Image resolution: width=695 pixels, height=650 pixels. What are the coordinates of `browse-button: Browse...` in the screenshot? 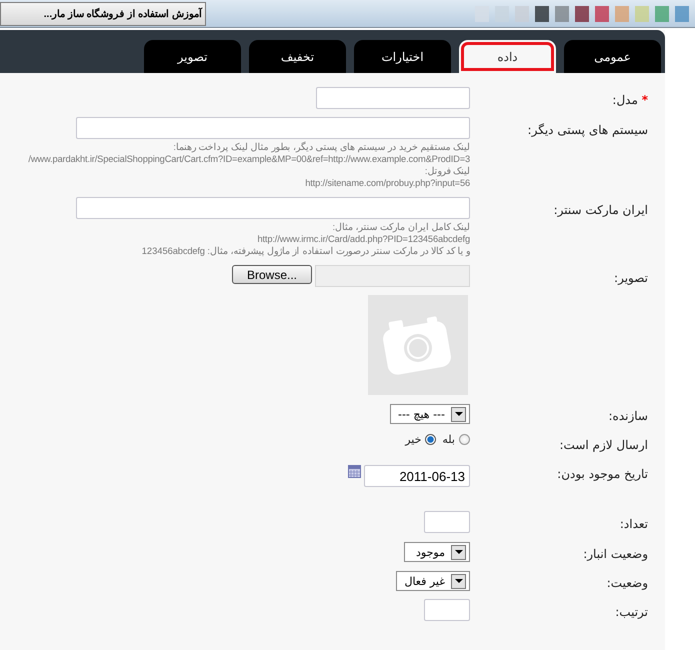 It's located at (272, 274).